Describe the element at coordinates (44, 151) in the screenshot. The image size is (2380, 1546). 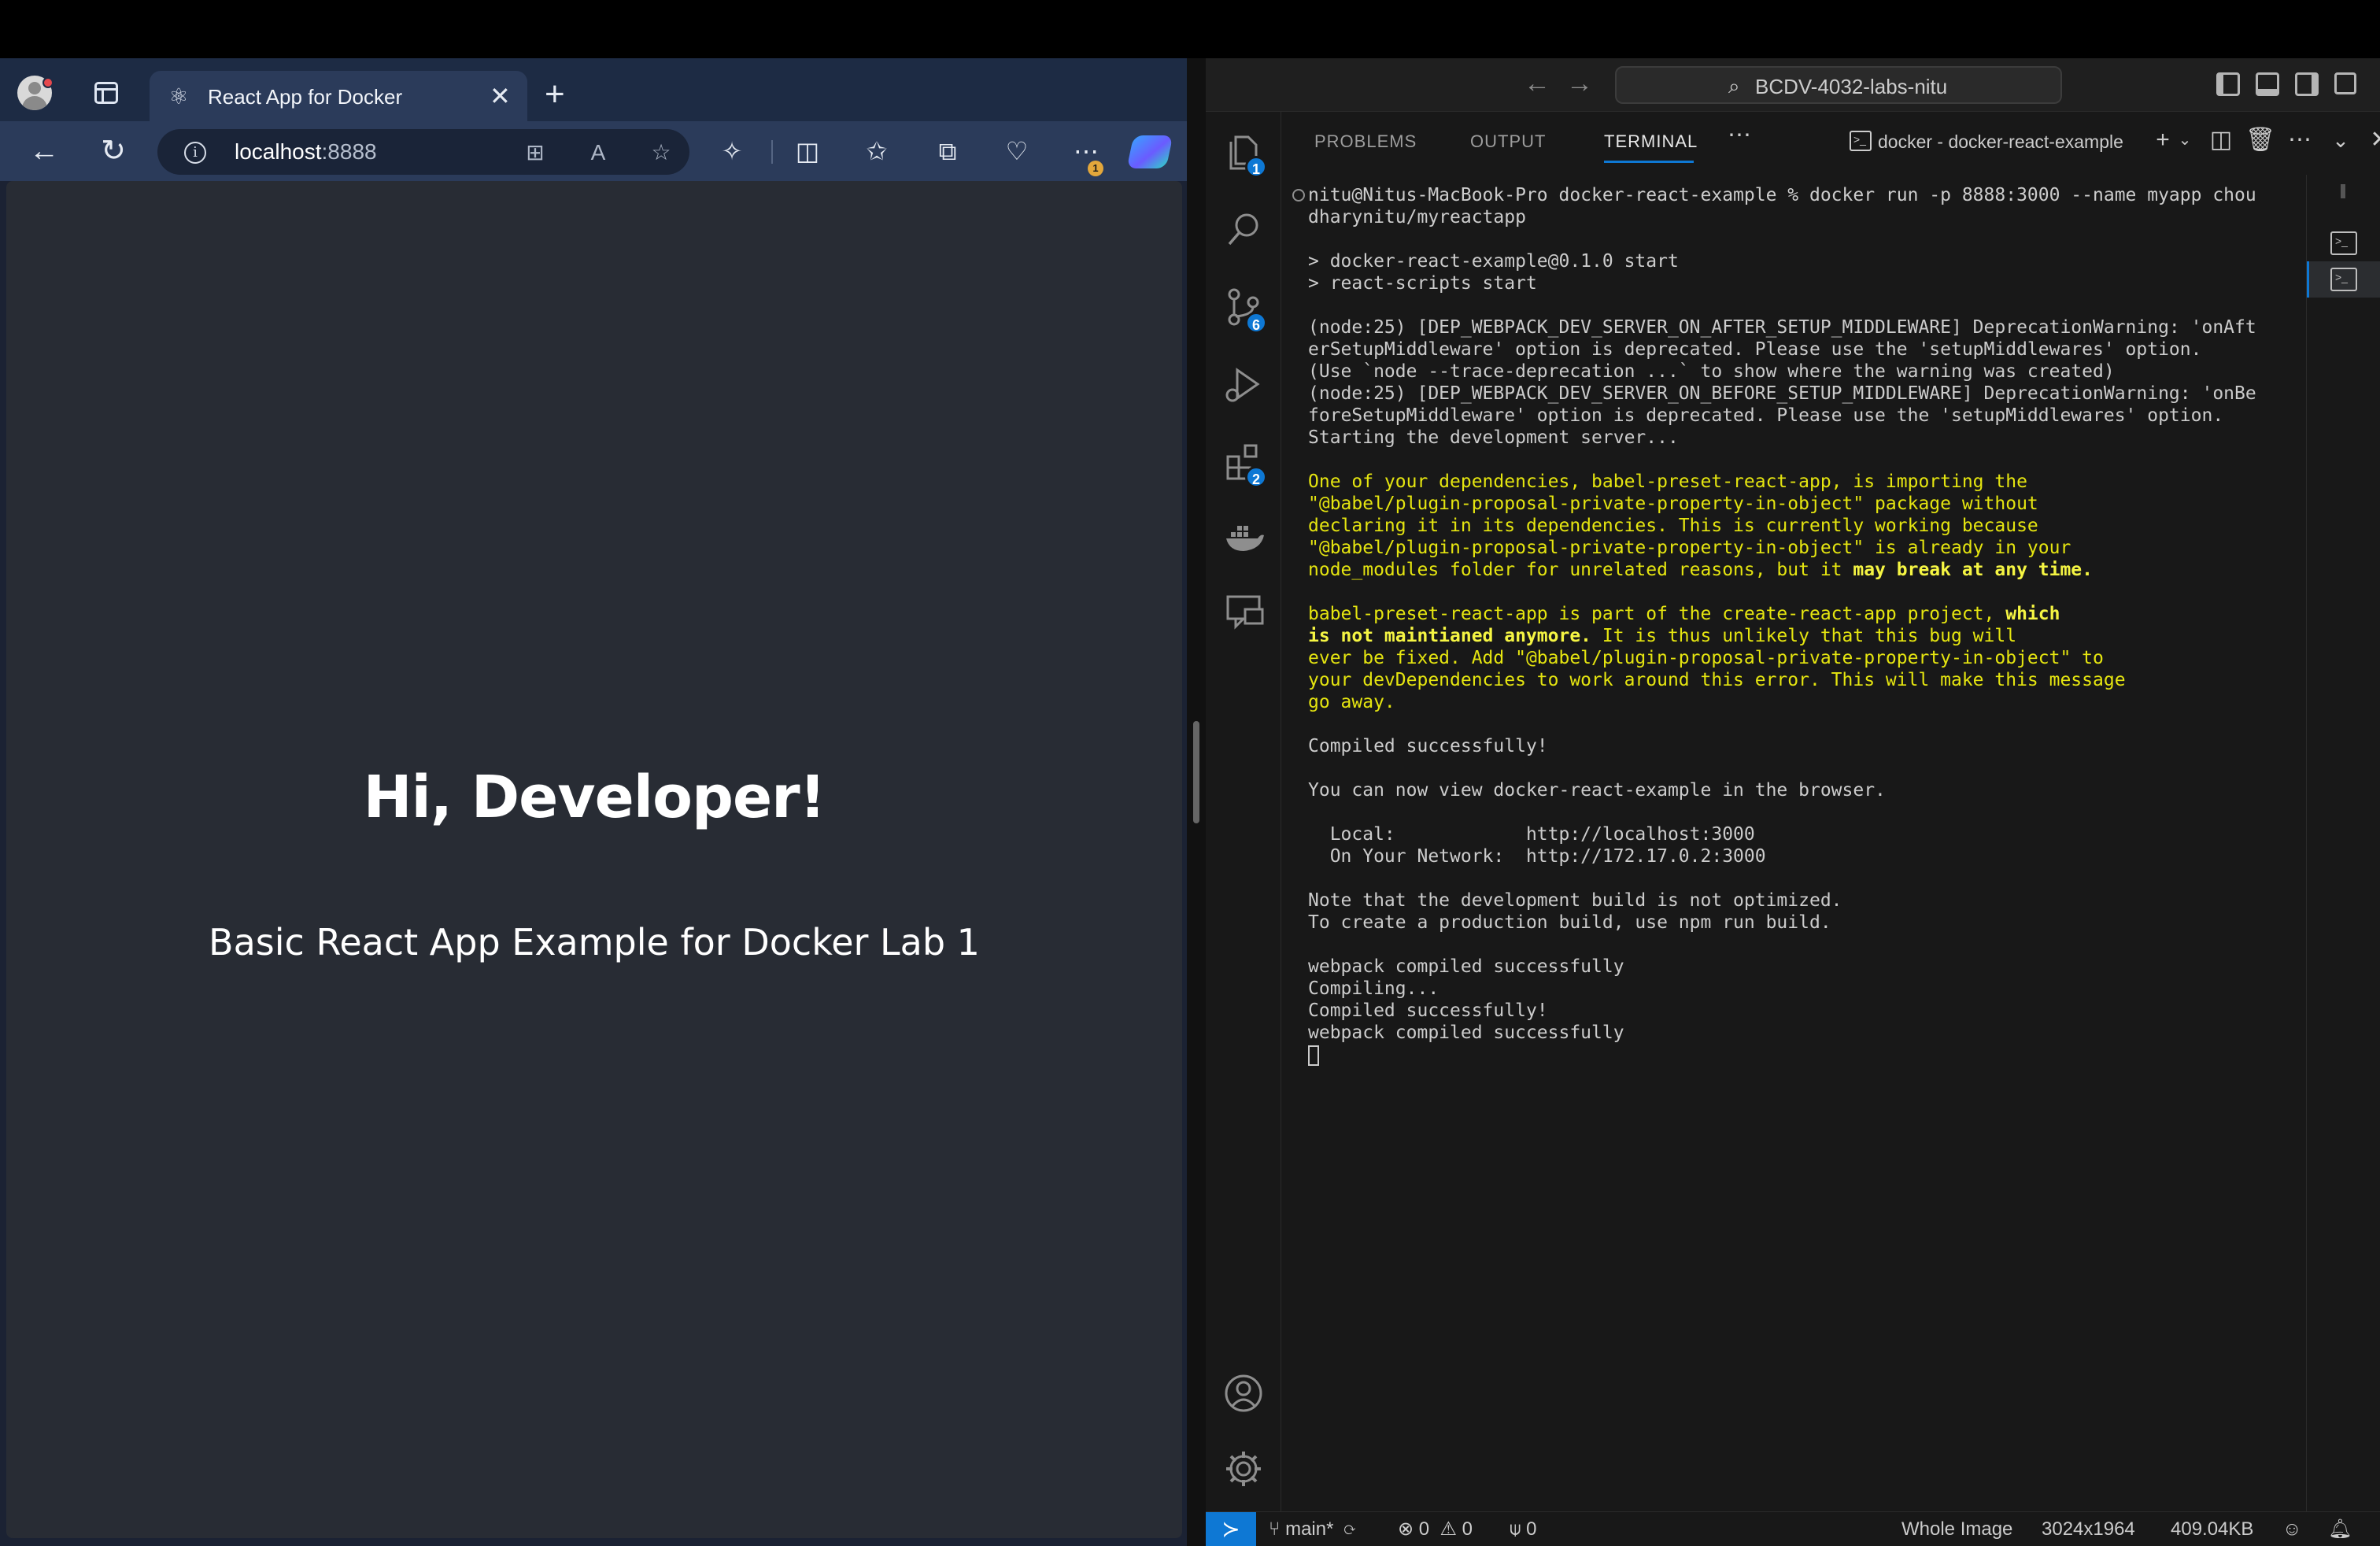
I see `back-icon: ←` at that location.